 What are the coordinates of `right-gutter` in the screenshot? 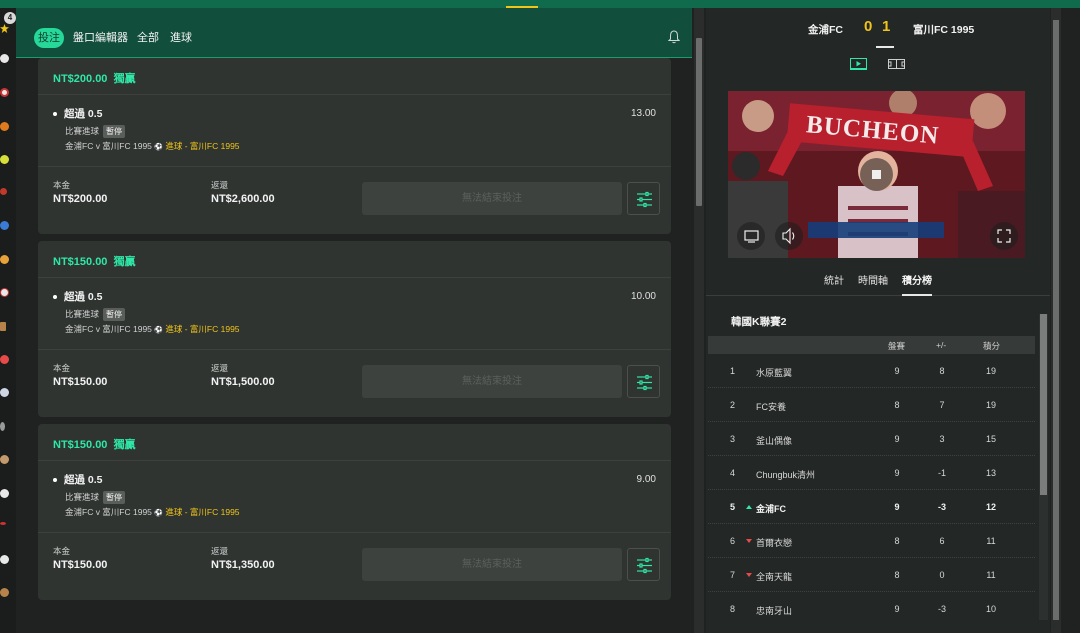 It's located at (1071, 320).